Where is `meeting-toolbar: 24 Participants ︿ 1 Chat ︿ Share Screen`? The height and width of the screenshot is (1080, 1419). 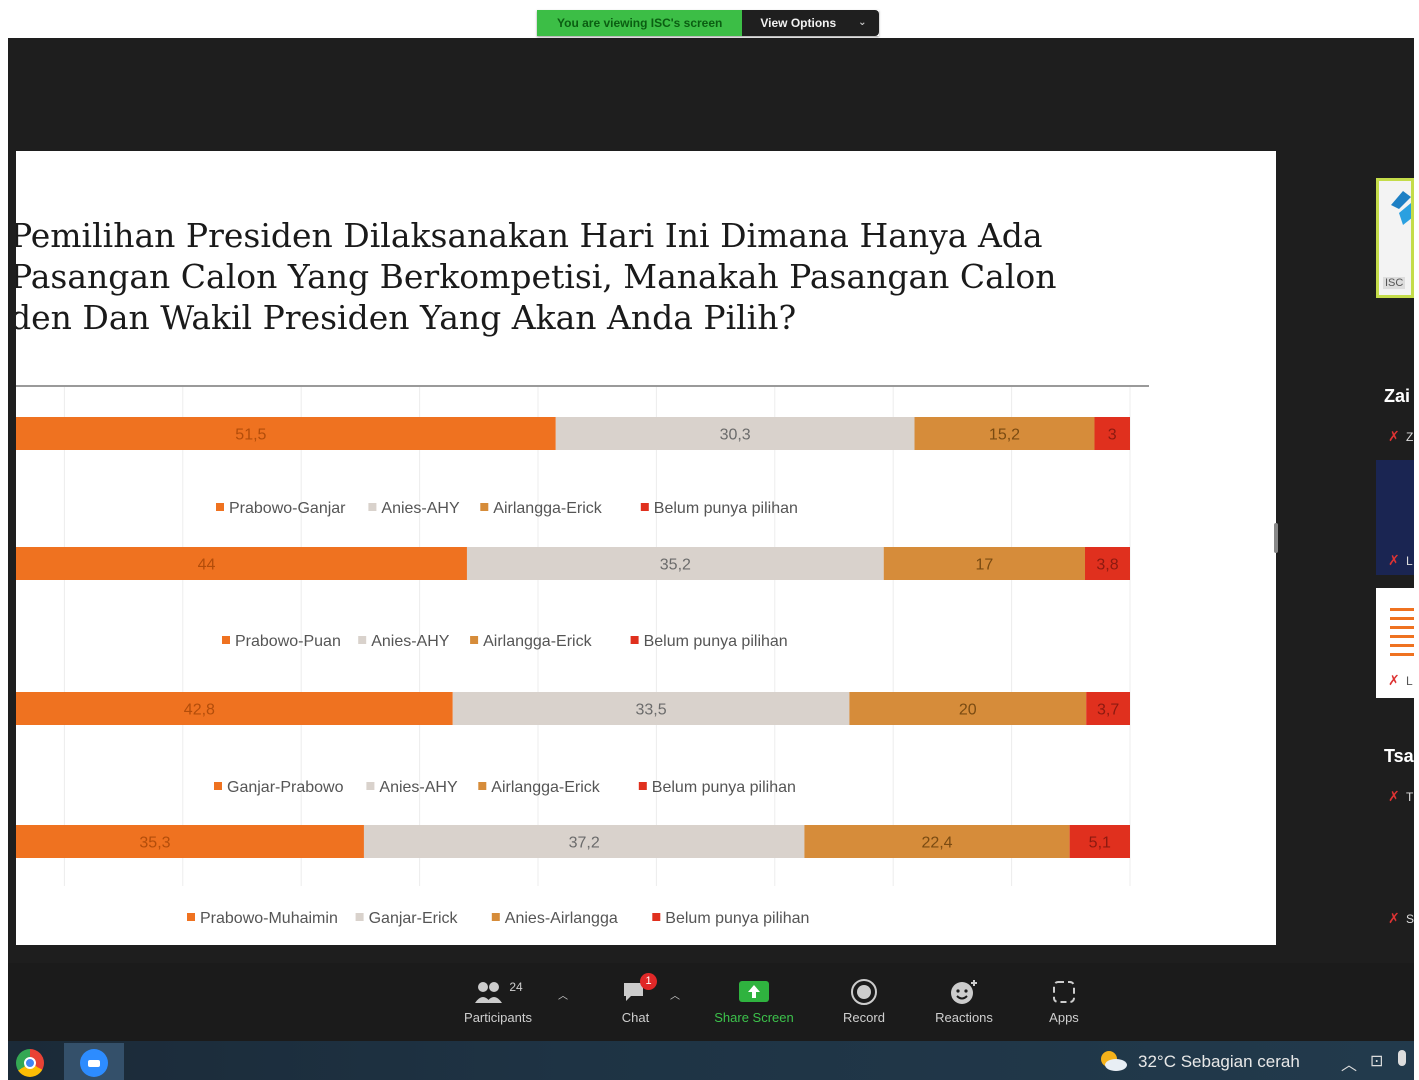 meeting-toolbar: 24 Participants ︿ 1 Chat ︿ Share Screen is located at coordinates (711, 1002).